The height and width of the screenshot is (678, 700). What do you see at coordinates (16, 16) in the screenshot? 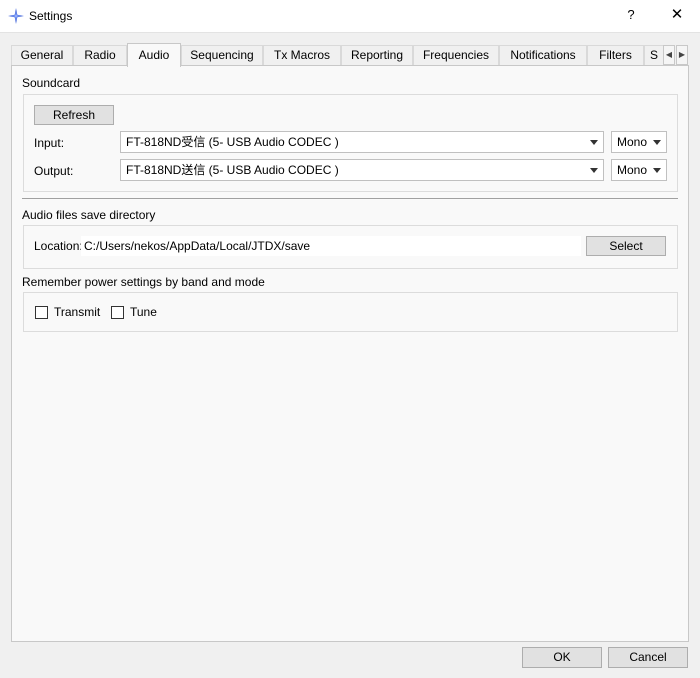
I see `app-star-icon` at bounding box center [16, 16].